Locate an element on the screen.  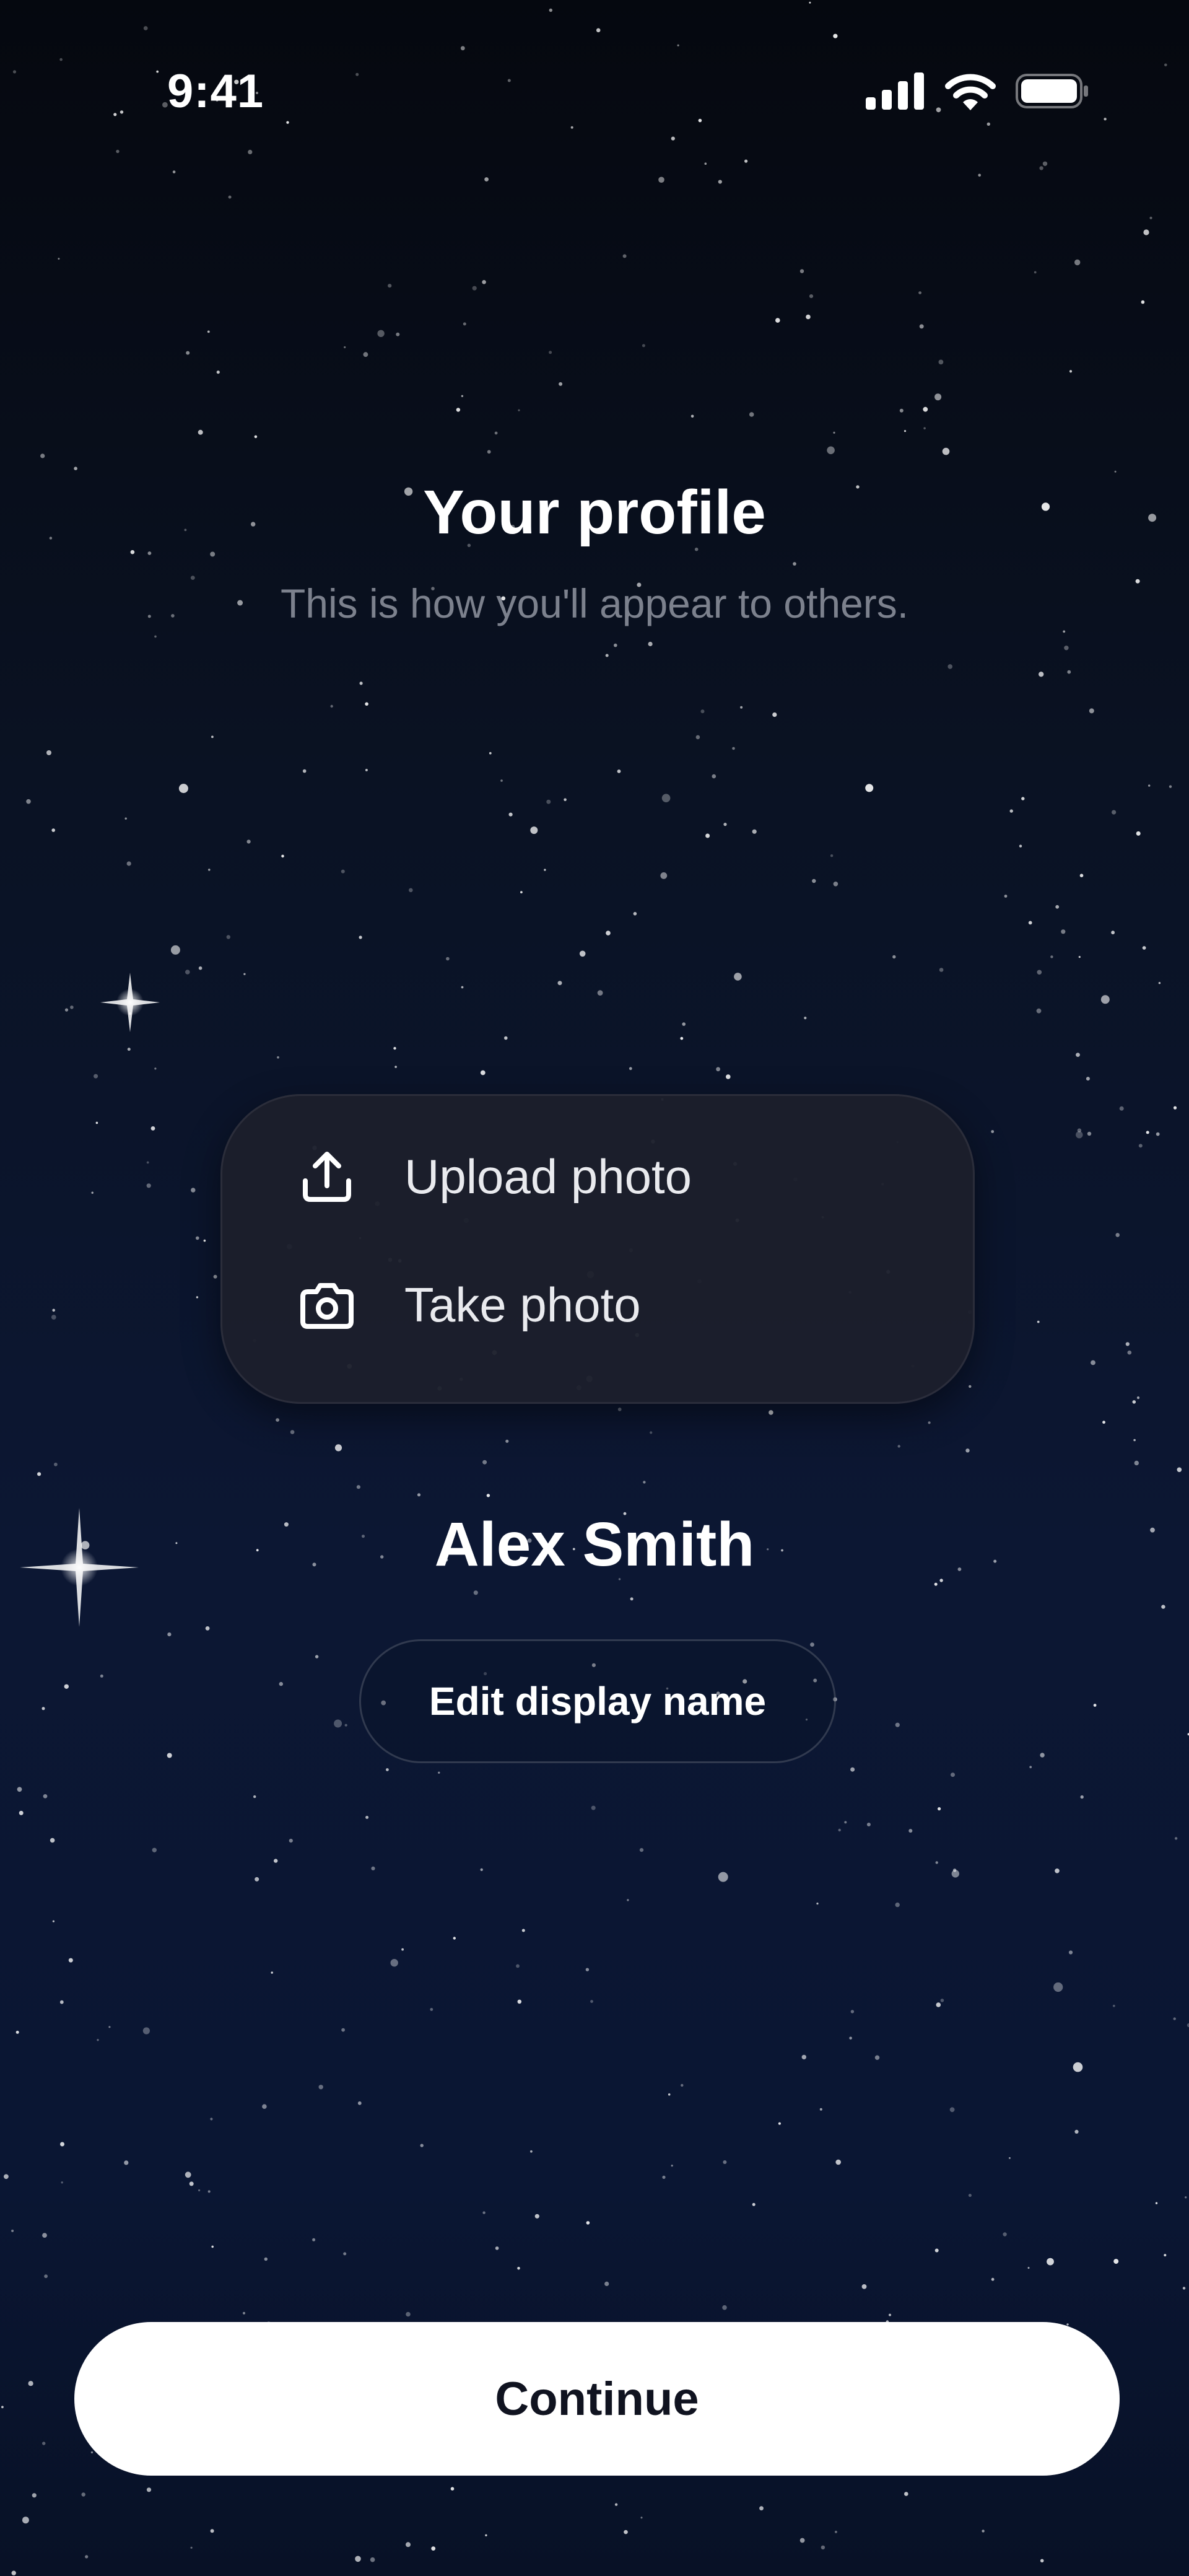
continue-button: Continue is located at coordinates (597, 2399).